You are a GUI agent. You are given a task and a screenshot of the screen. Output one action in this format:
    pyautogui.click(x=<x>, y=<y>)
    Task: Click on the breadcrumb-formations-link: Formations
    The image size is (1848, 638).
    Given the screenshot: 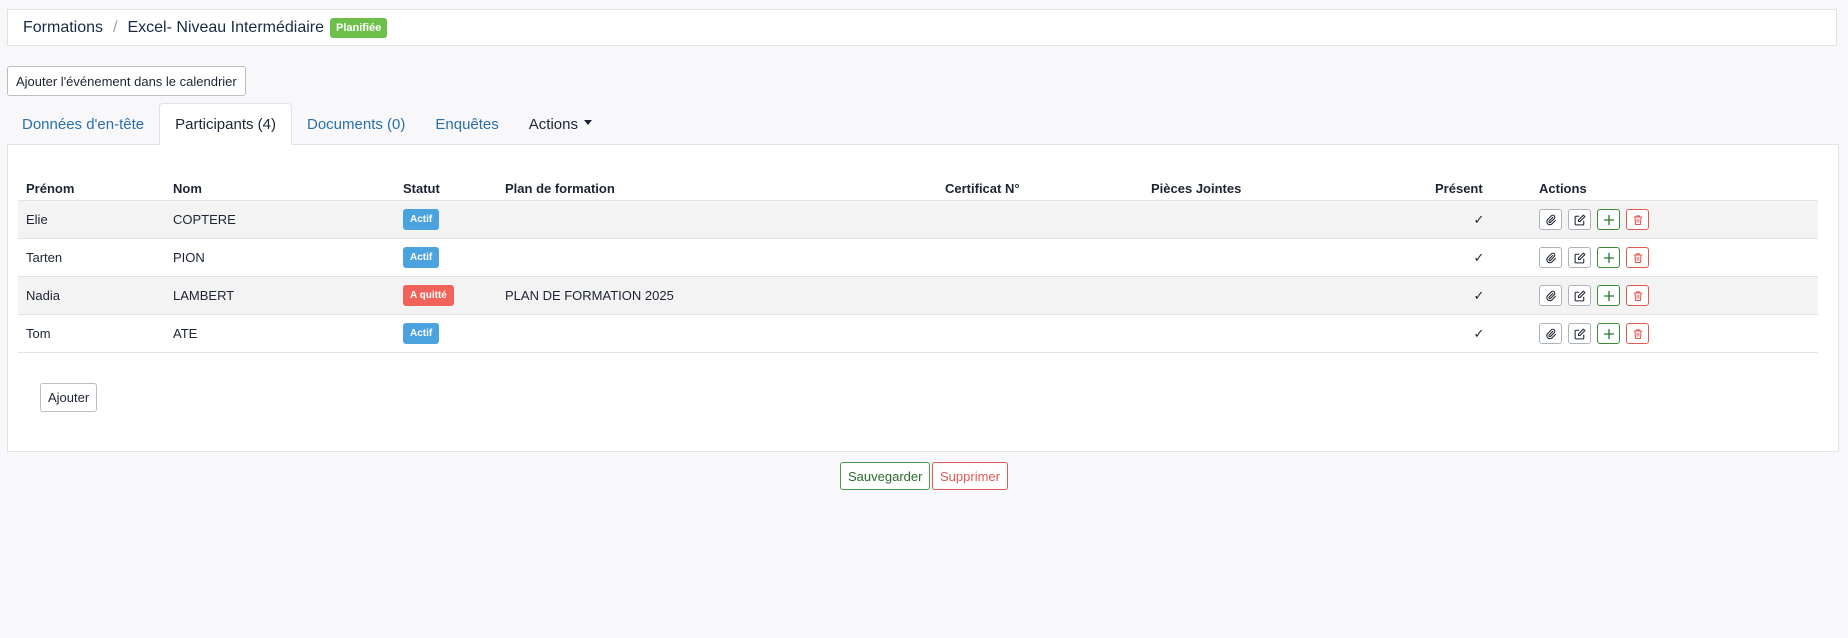 What is the action you would take?
    pyautogui.click(x=63, y=28)
    